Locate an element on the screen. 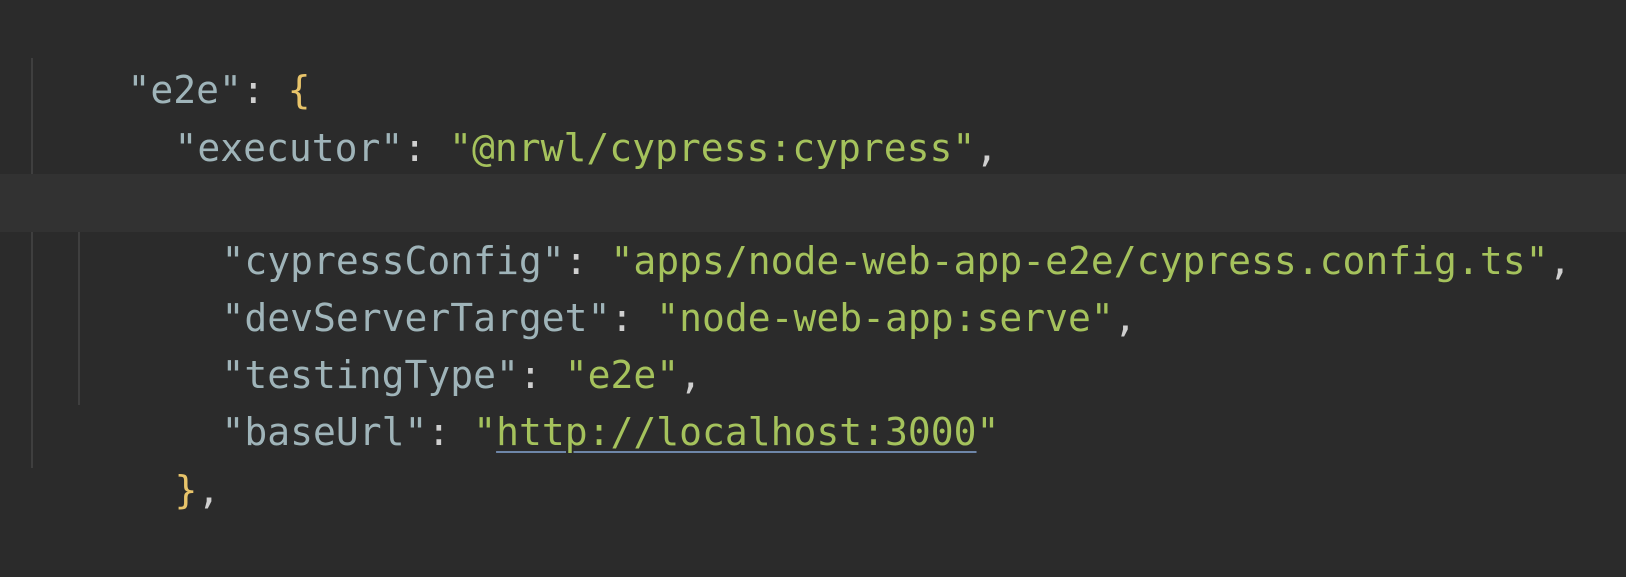 The width and height of the screenshot is (1626, 577). json-comma: , is located at coordinates (209, 490).